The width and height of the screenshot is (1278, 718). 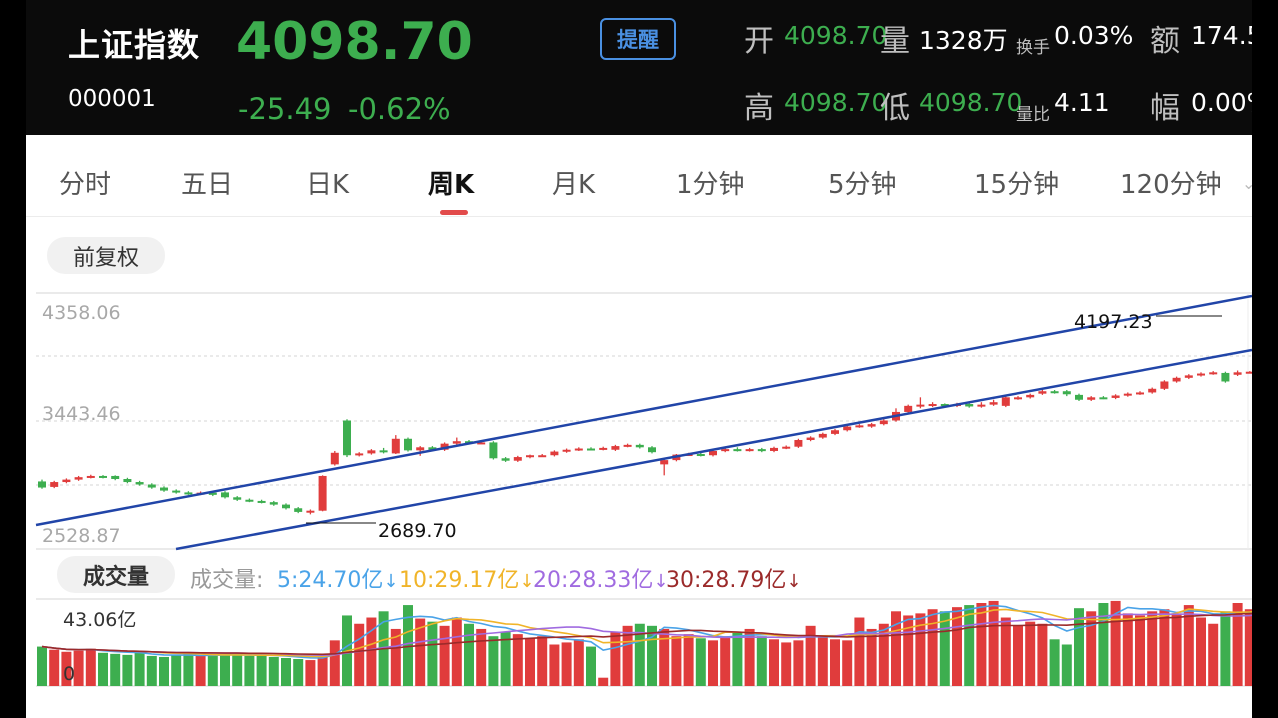 I want to click on low-marker-label: 2689.70, so click(x=417, y=531).